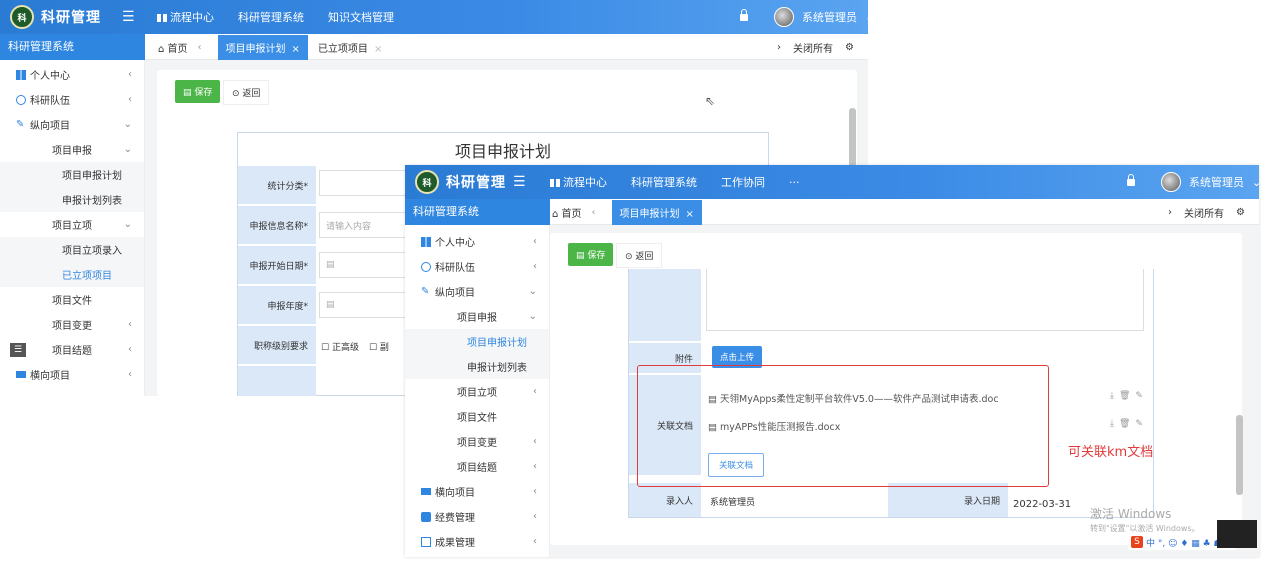  I want to click on description-textarea, so click(925, 300).